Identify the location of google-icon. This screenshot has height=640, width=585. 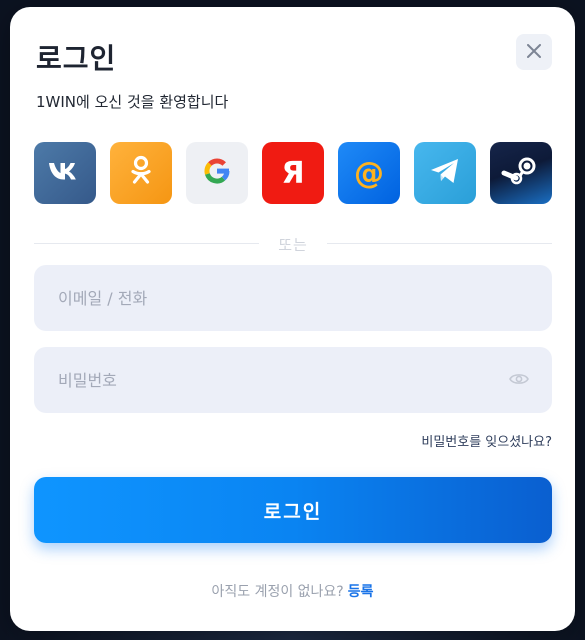
(217, 173).